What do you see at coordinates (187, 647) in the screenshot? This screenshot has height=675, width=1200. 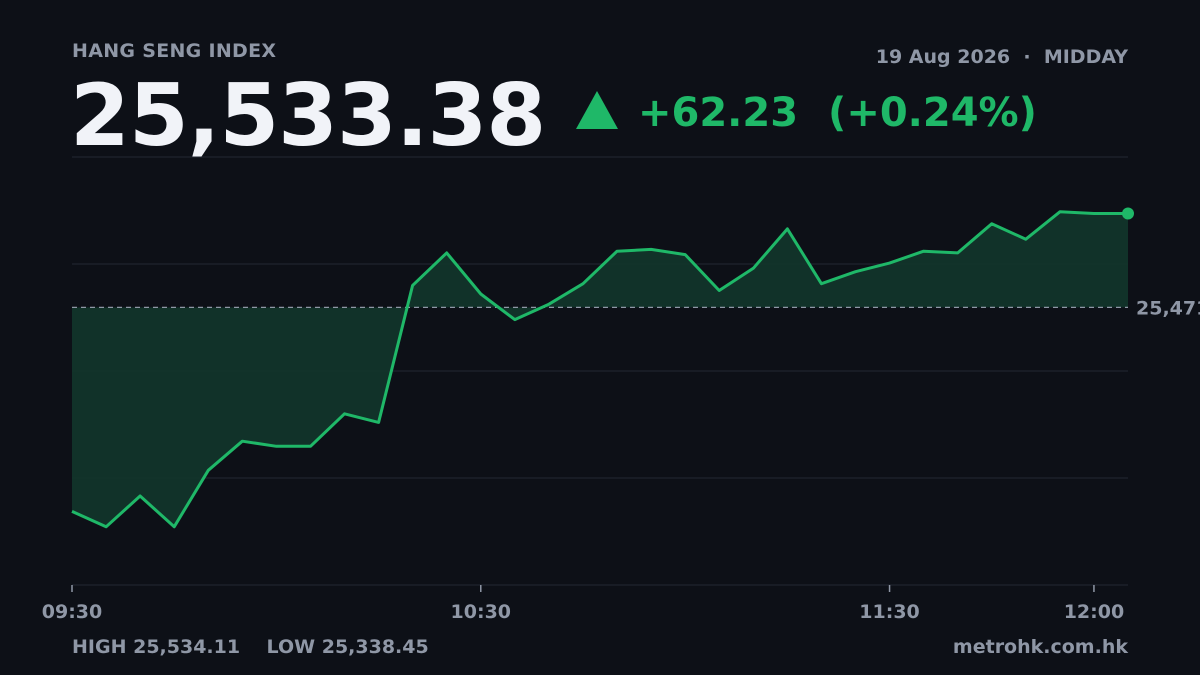 I see `high-value: 25,534.11` at bounding box center [187, 647].